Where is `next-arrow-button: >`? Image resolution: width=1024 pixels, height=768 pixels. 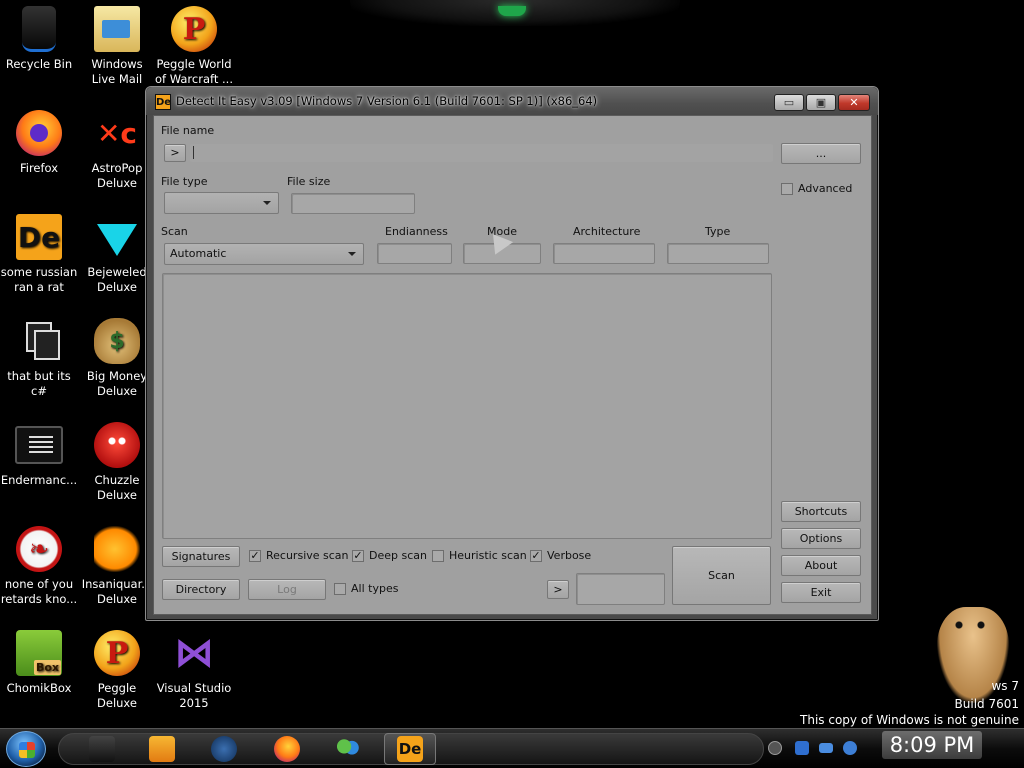
next-arrow-button: > is located at coordinates (558, 589).